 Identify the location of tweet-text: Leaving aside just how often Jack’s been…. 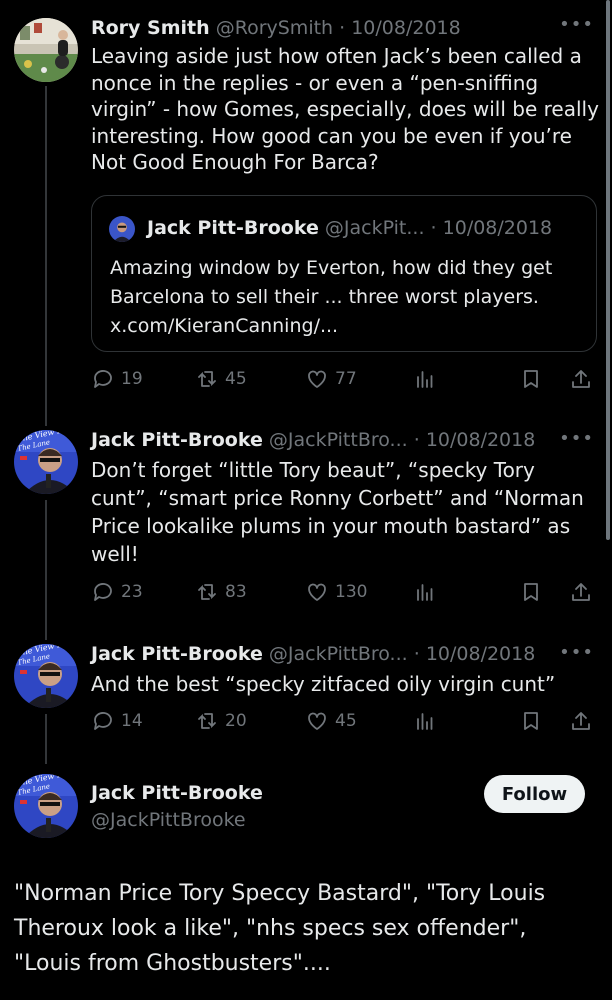
(345, 109).